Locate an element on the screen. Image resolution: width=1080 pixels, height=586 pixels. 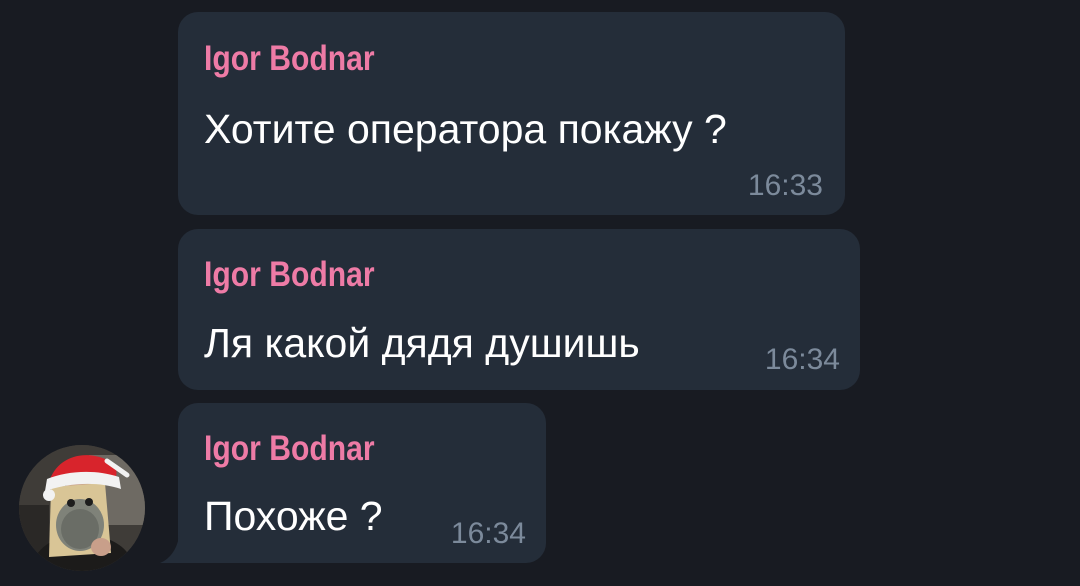
message-time: 16:33 is located at coordinates (785, 185).